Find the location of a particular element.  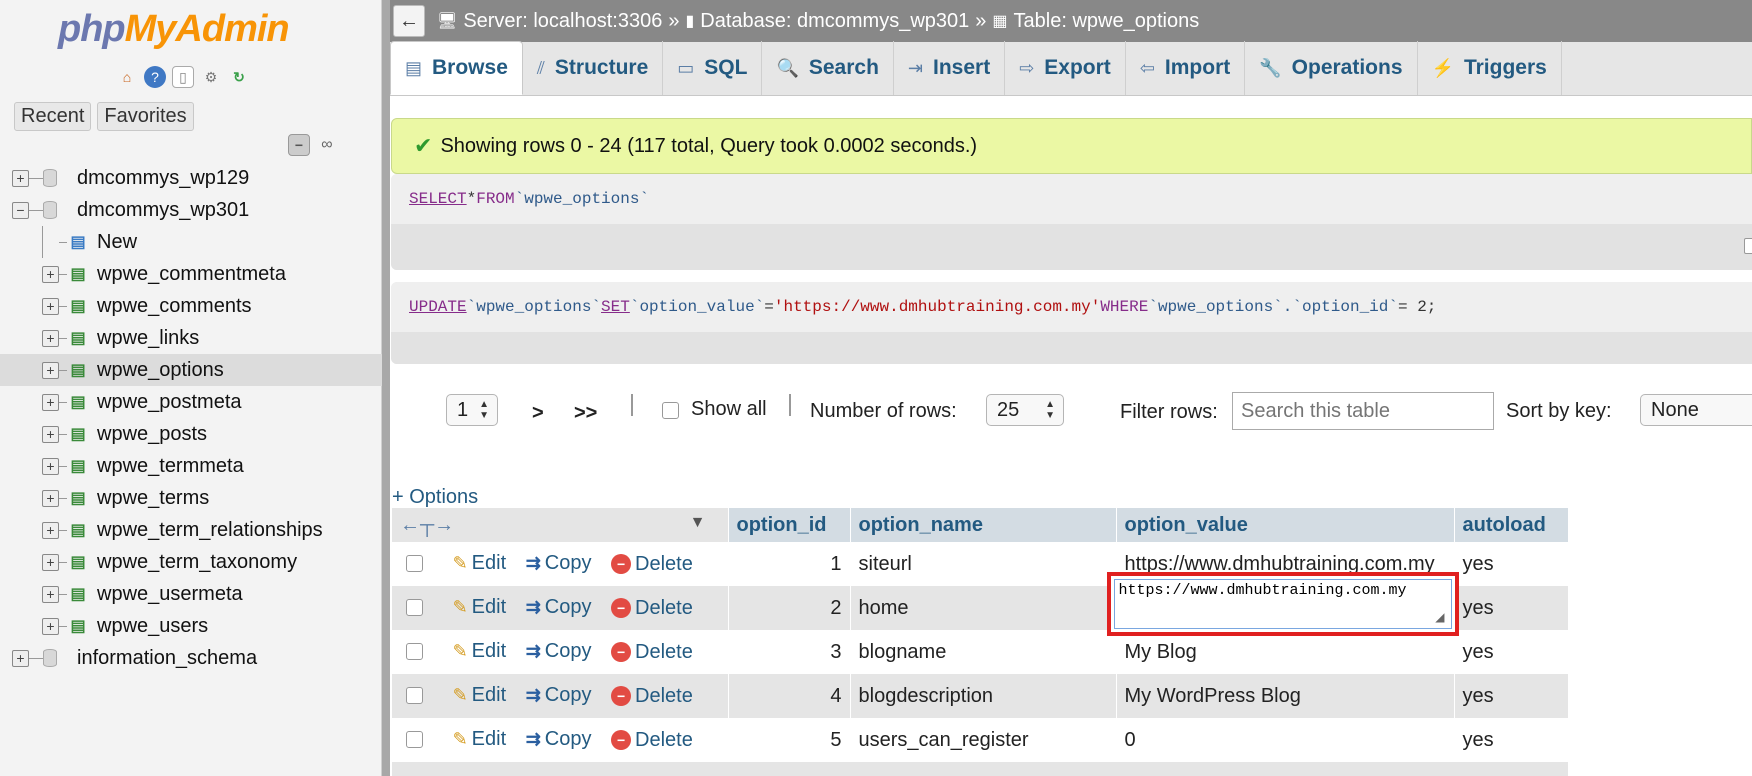

nav-tree-item: + ▤ wpwe_comments is located at coordinates (191, 306).